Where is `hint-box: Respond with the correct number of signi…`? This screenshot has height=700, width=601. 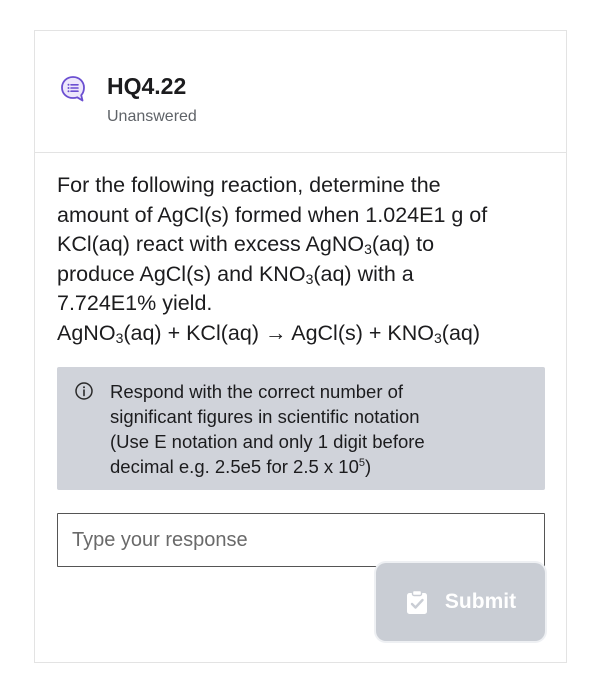 hint-box: Respond with the correct number of signi… is located at coordinates (301, 428).